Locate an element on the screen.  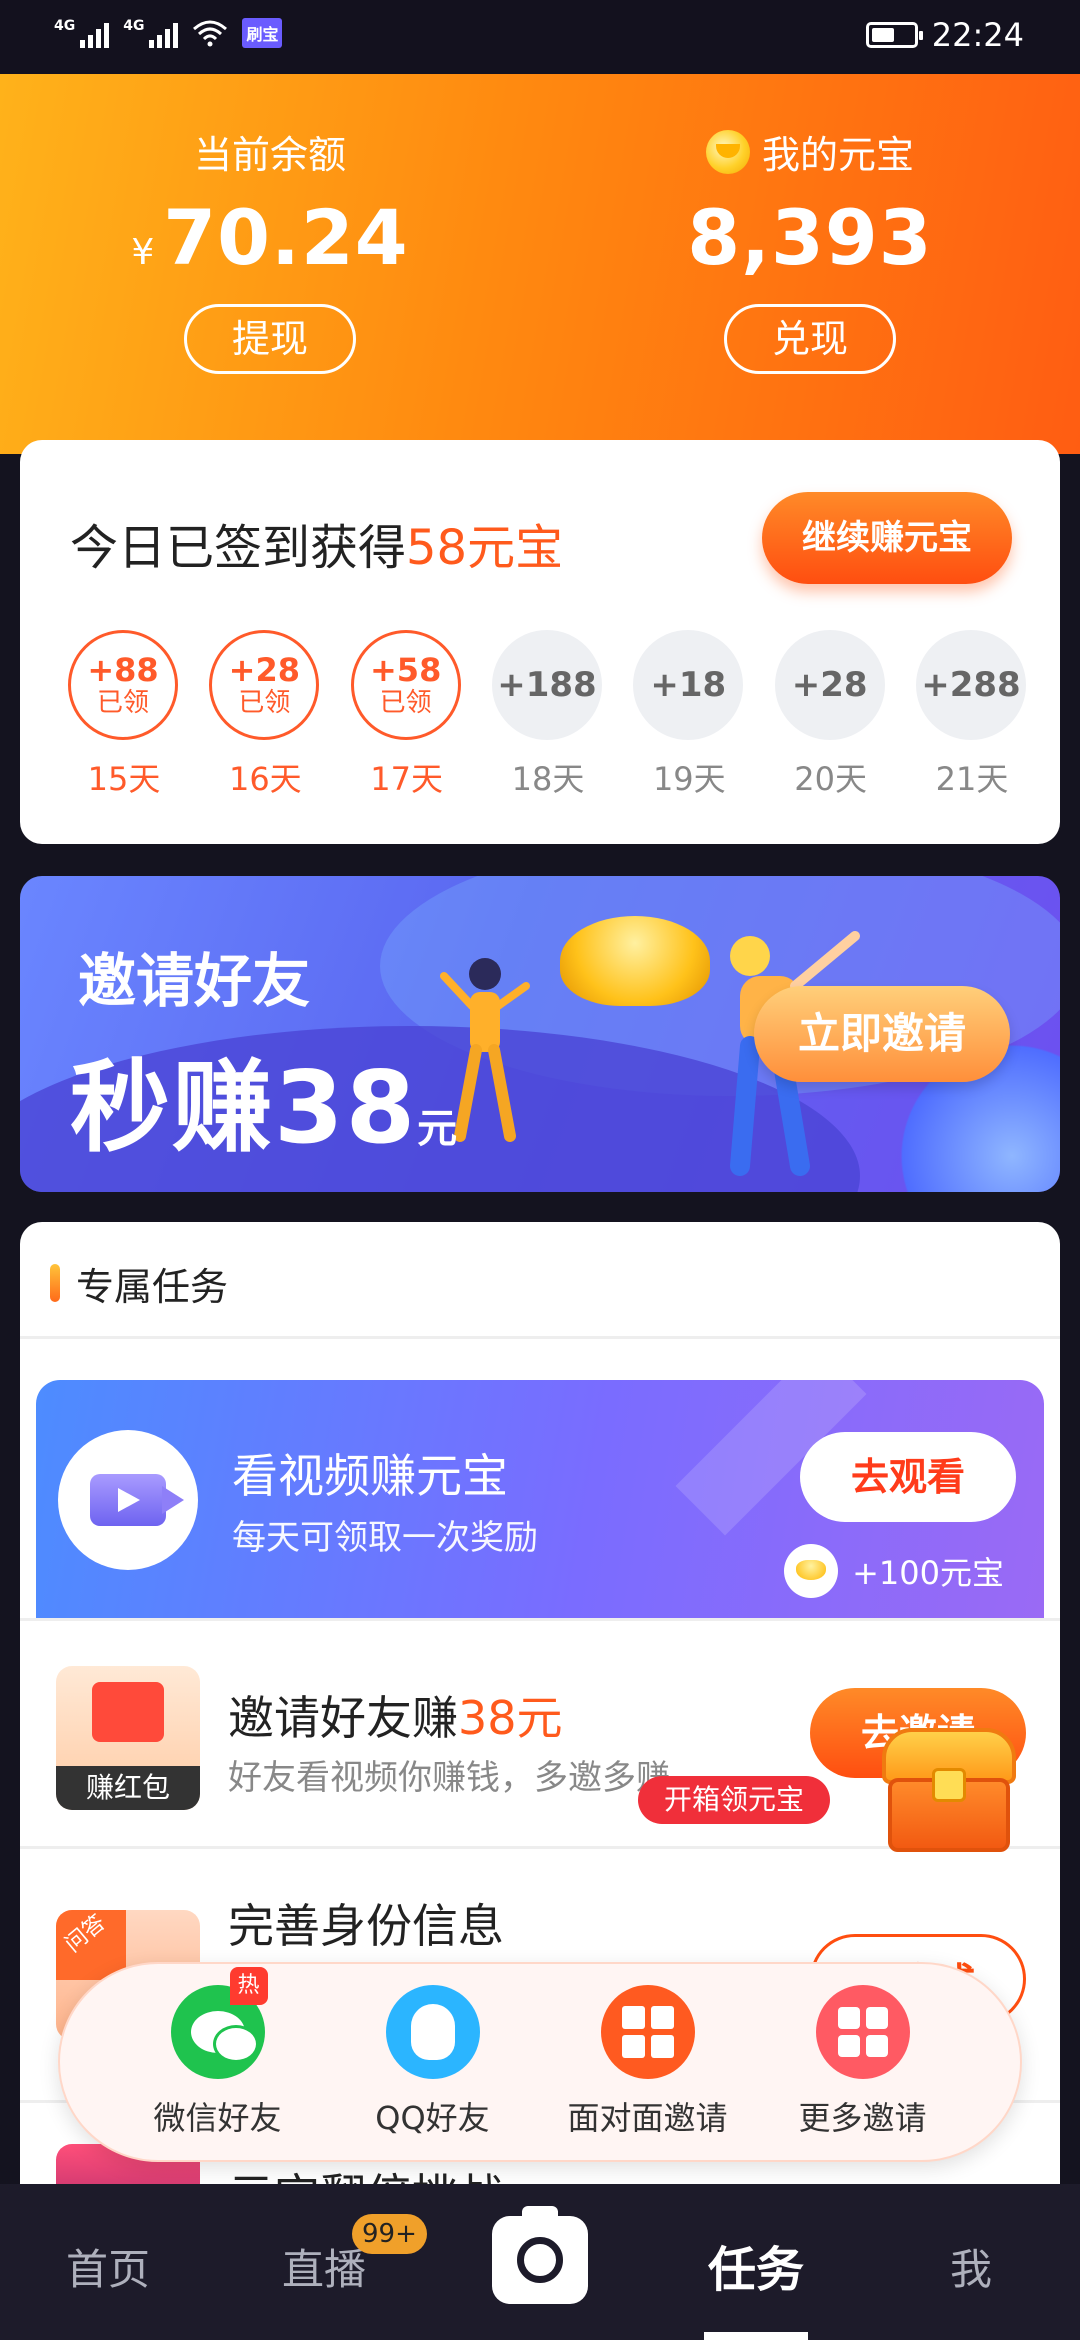
task-subtitle: 好友看视频你赚钱，多邀多赚 is located at coordinates (449, 1778).